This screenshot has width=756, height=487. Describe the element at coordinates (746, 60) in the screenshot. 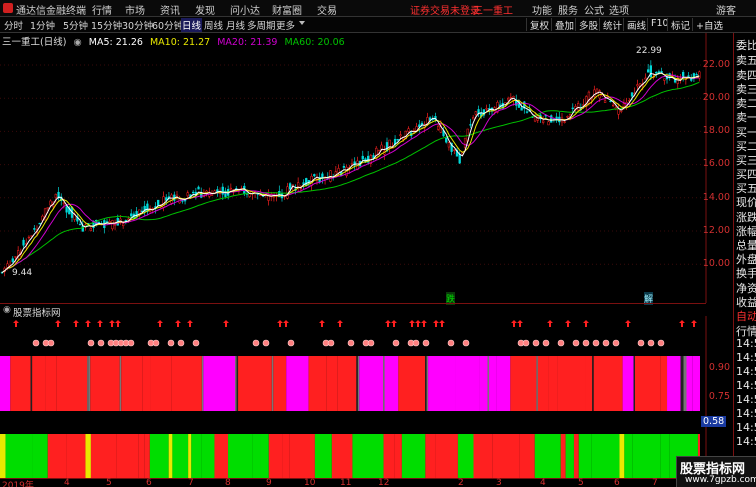

I see `quote-field: 卖五` at that location.